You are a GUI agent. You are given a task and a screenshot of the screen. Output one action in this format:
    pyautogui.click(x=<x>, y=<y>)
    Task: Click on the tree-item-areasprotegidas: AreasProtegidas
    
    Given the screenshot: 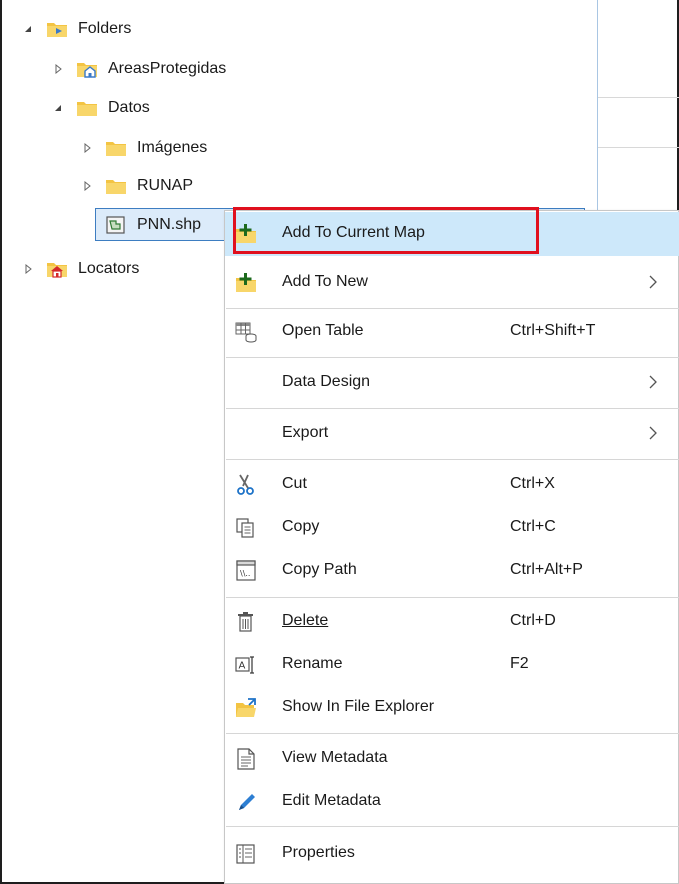 What is the action you would take?
    pyautogui.click(x=139, y=69)
    